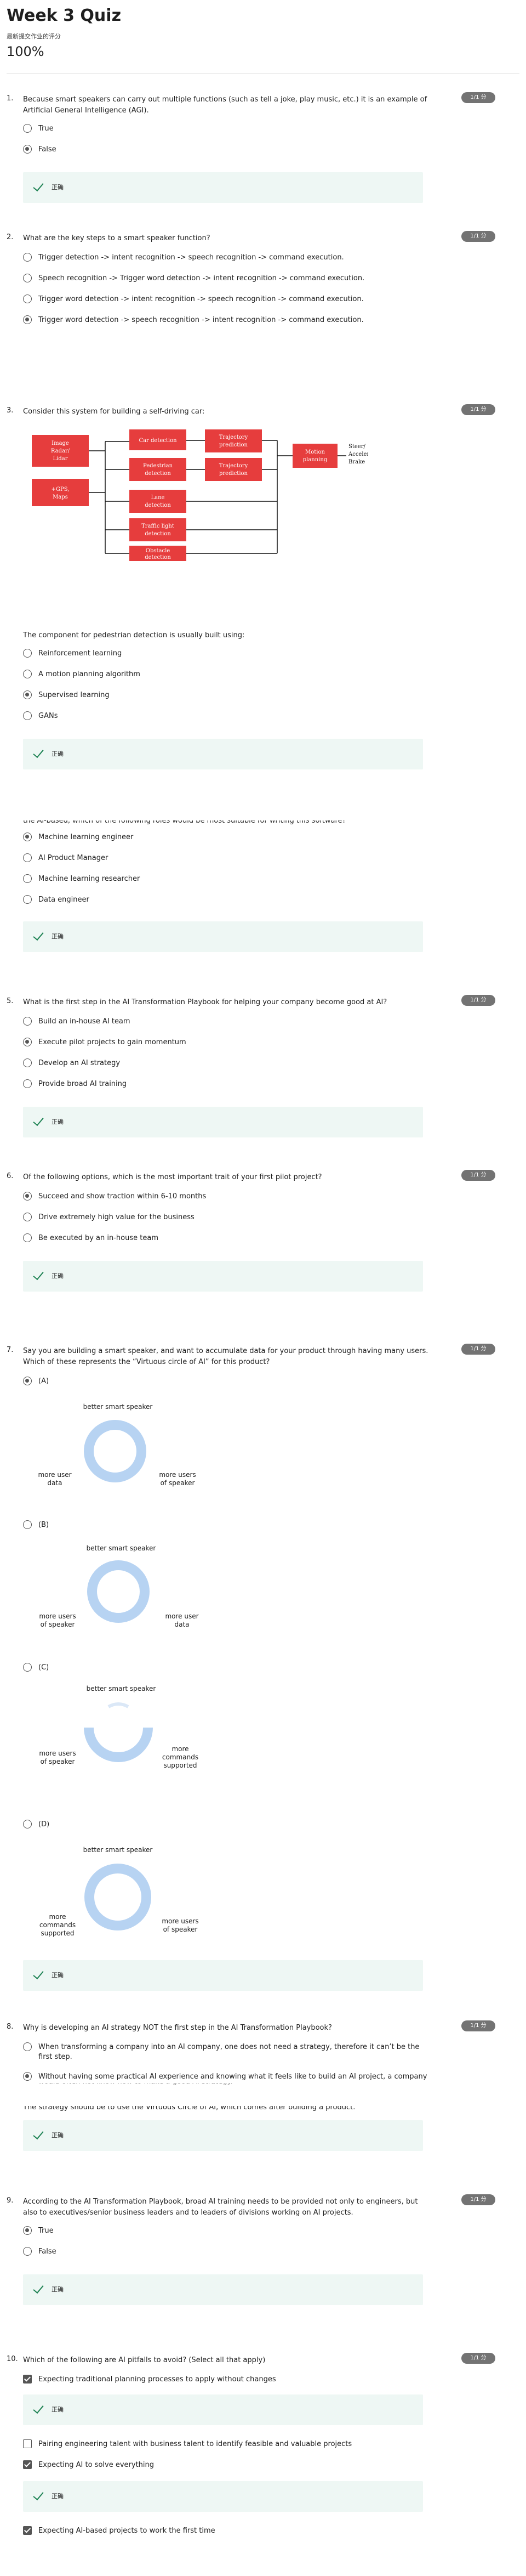 Image resolution: width=526 pixels, height=2576 pixels. I want to click on points-badge: 1/1 分, so click(478, 409).